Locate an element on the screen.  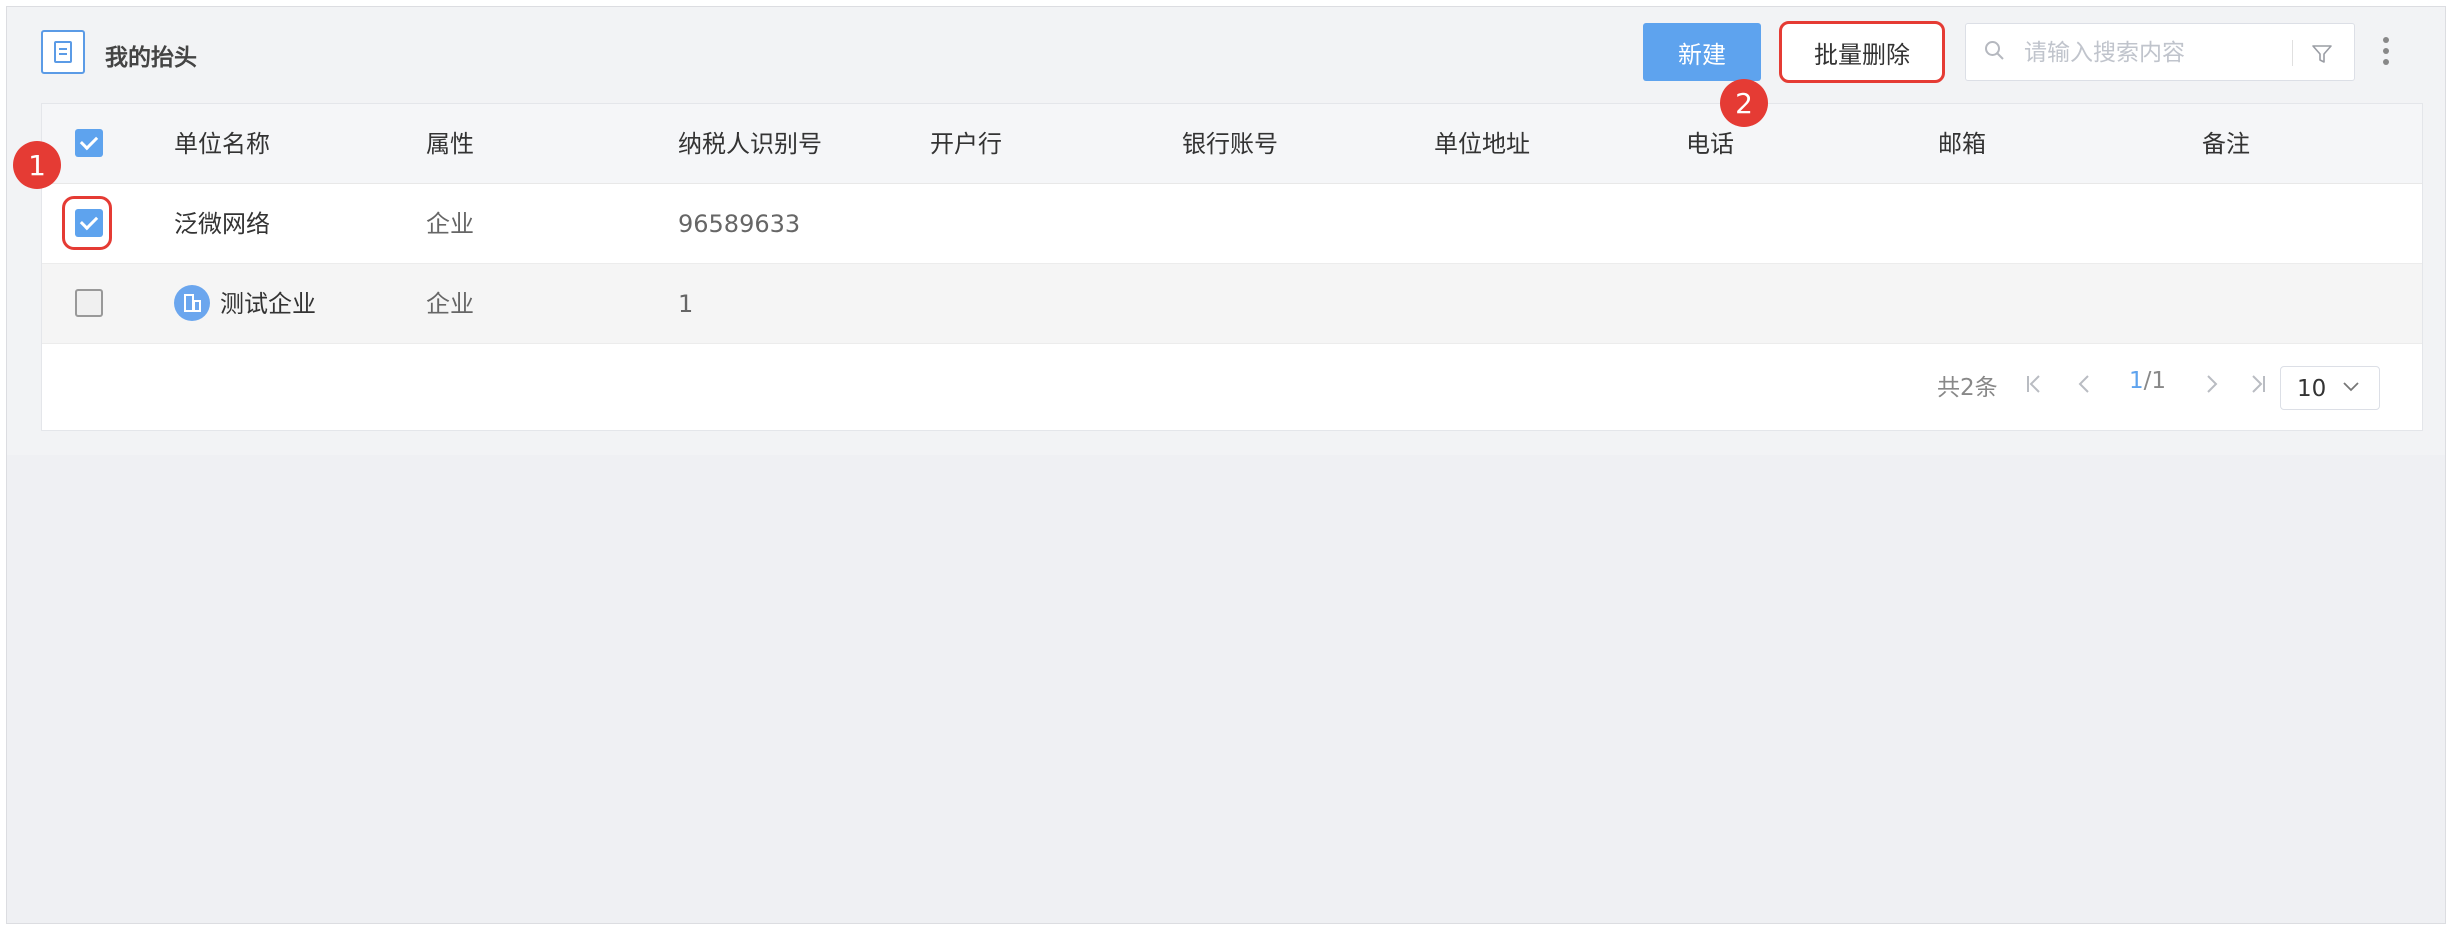
next-page-icon is located at coordinates (2212, 384).